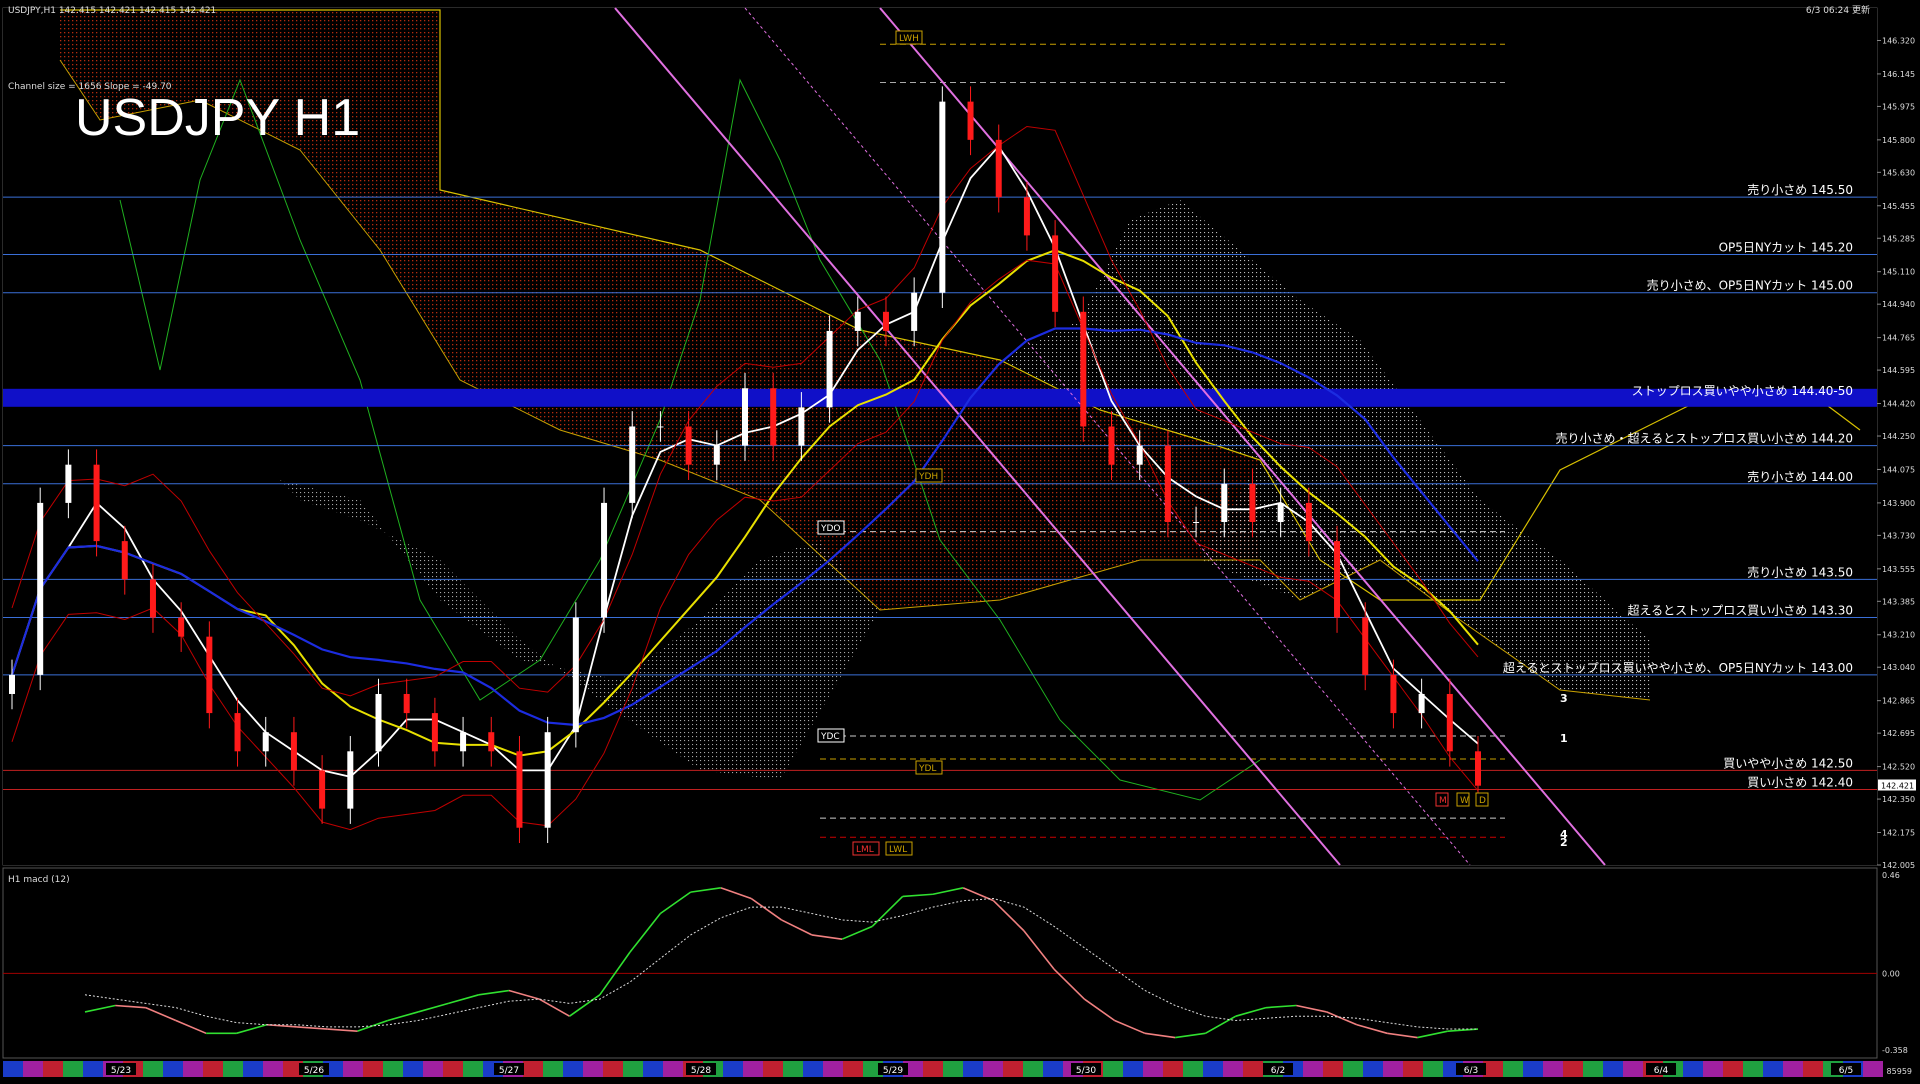 The width and height of the screenshot is (1920, 1084). Describe the element at coordinates (865, 850) in the screenshot. I see `marker-label: LML` at that location.